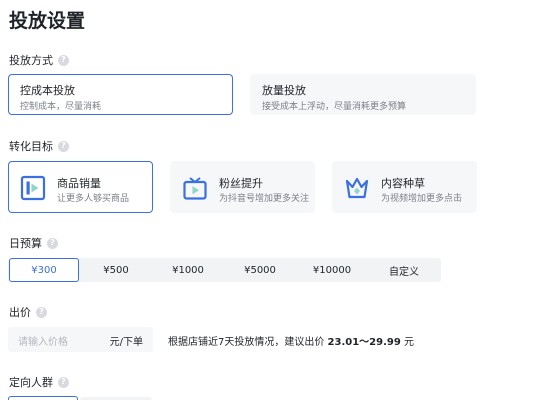 This screenshot has width=538, height=400. I want to click on daily-budget-selector: ¥300 ¥500 ¥1000 ¥5000 ¥10000 自定义, so click(224, 270).